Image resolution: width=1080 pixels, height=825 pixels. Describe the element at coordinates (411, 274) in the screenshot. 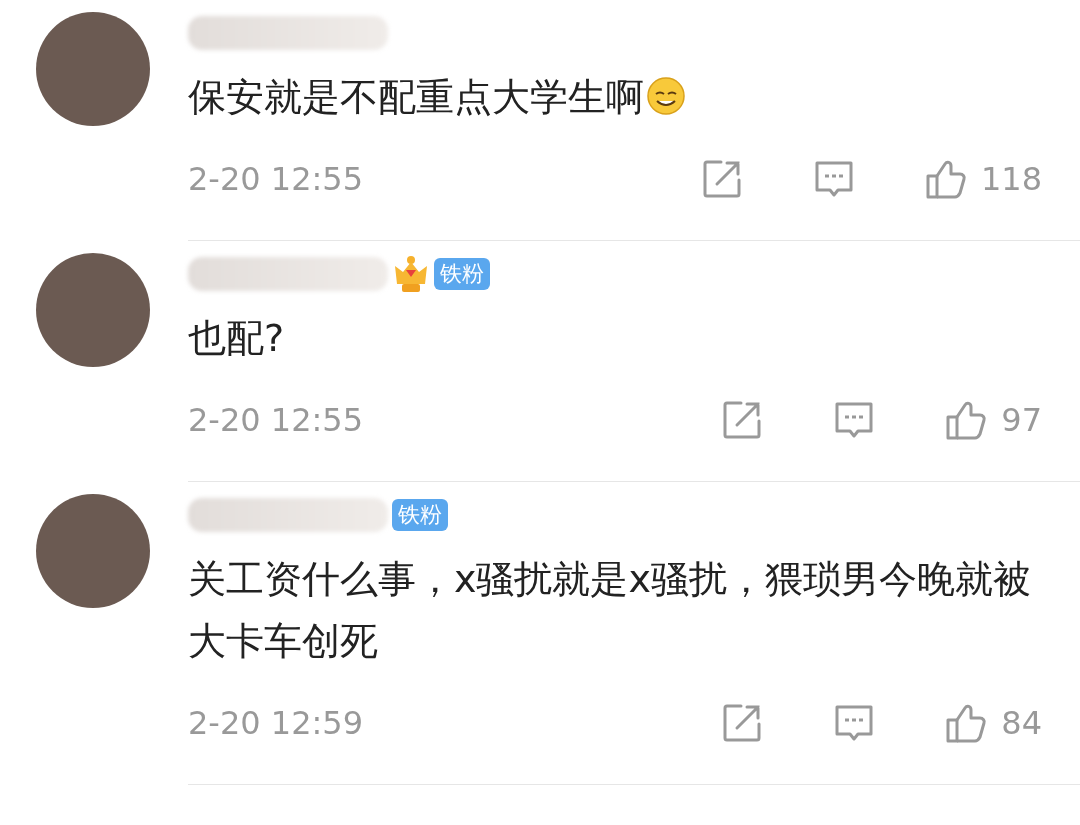

I see `crown-badge-icon` at that location.